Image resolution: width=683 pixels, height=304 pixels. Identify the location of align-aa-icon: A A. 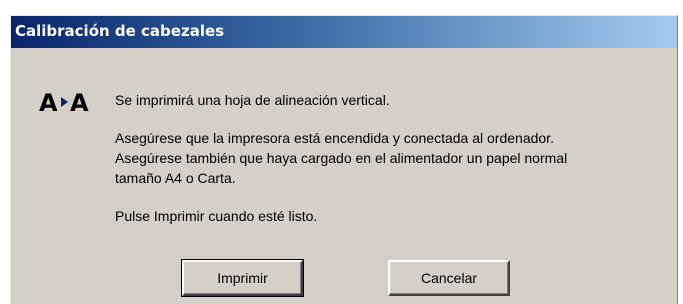
(64, 102).